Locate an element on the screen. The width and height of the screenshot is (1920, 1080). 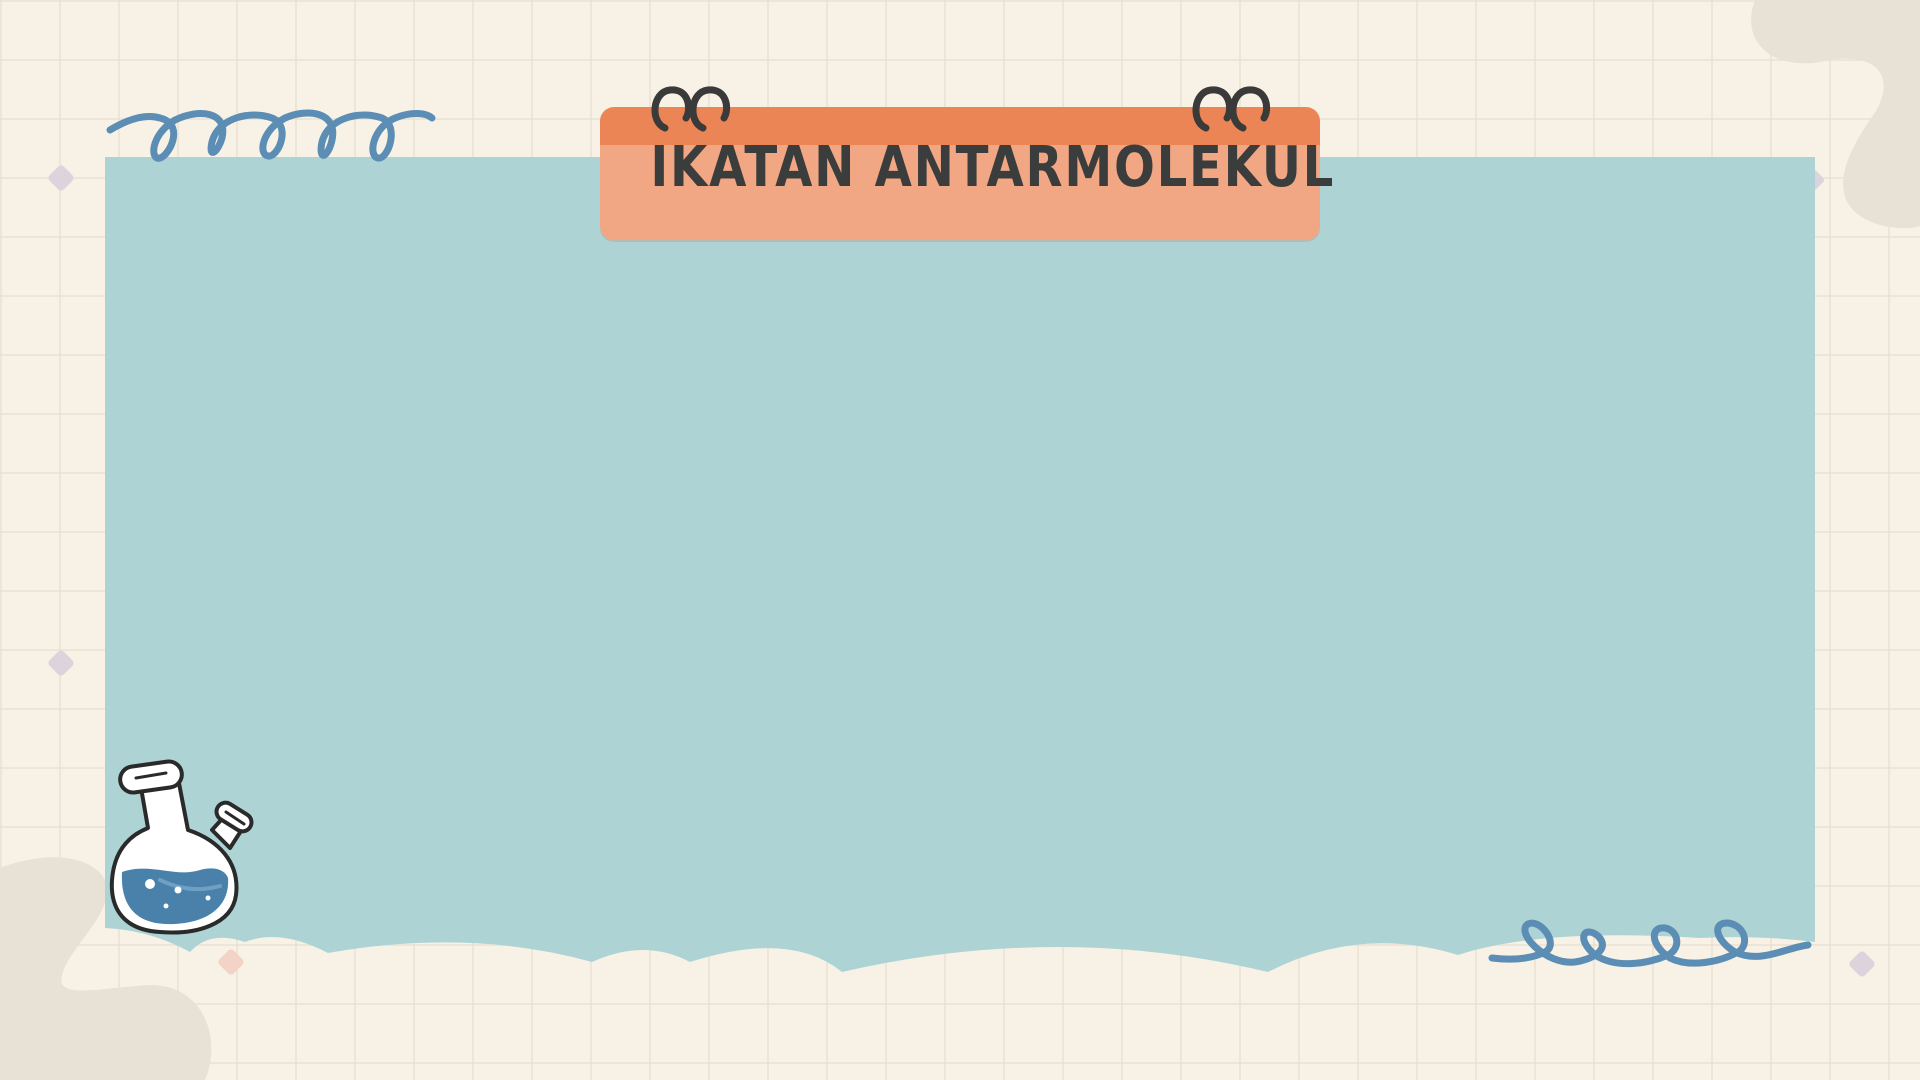
flask-icon is located at coordinates (181, 847).